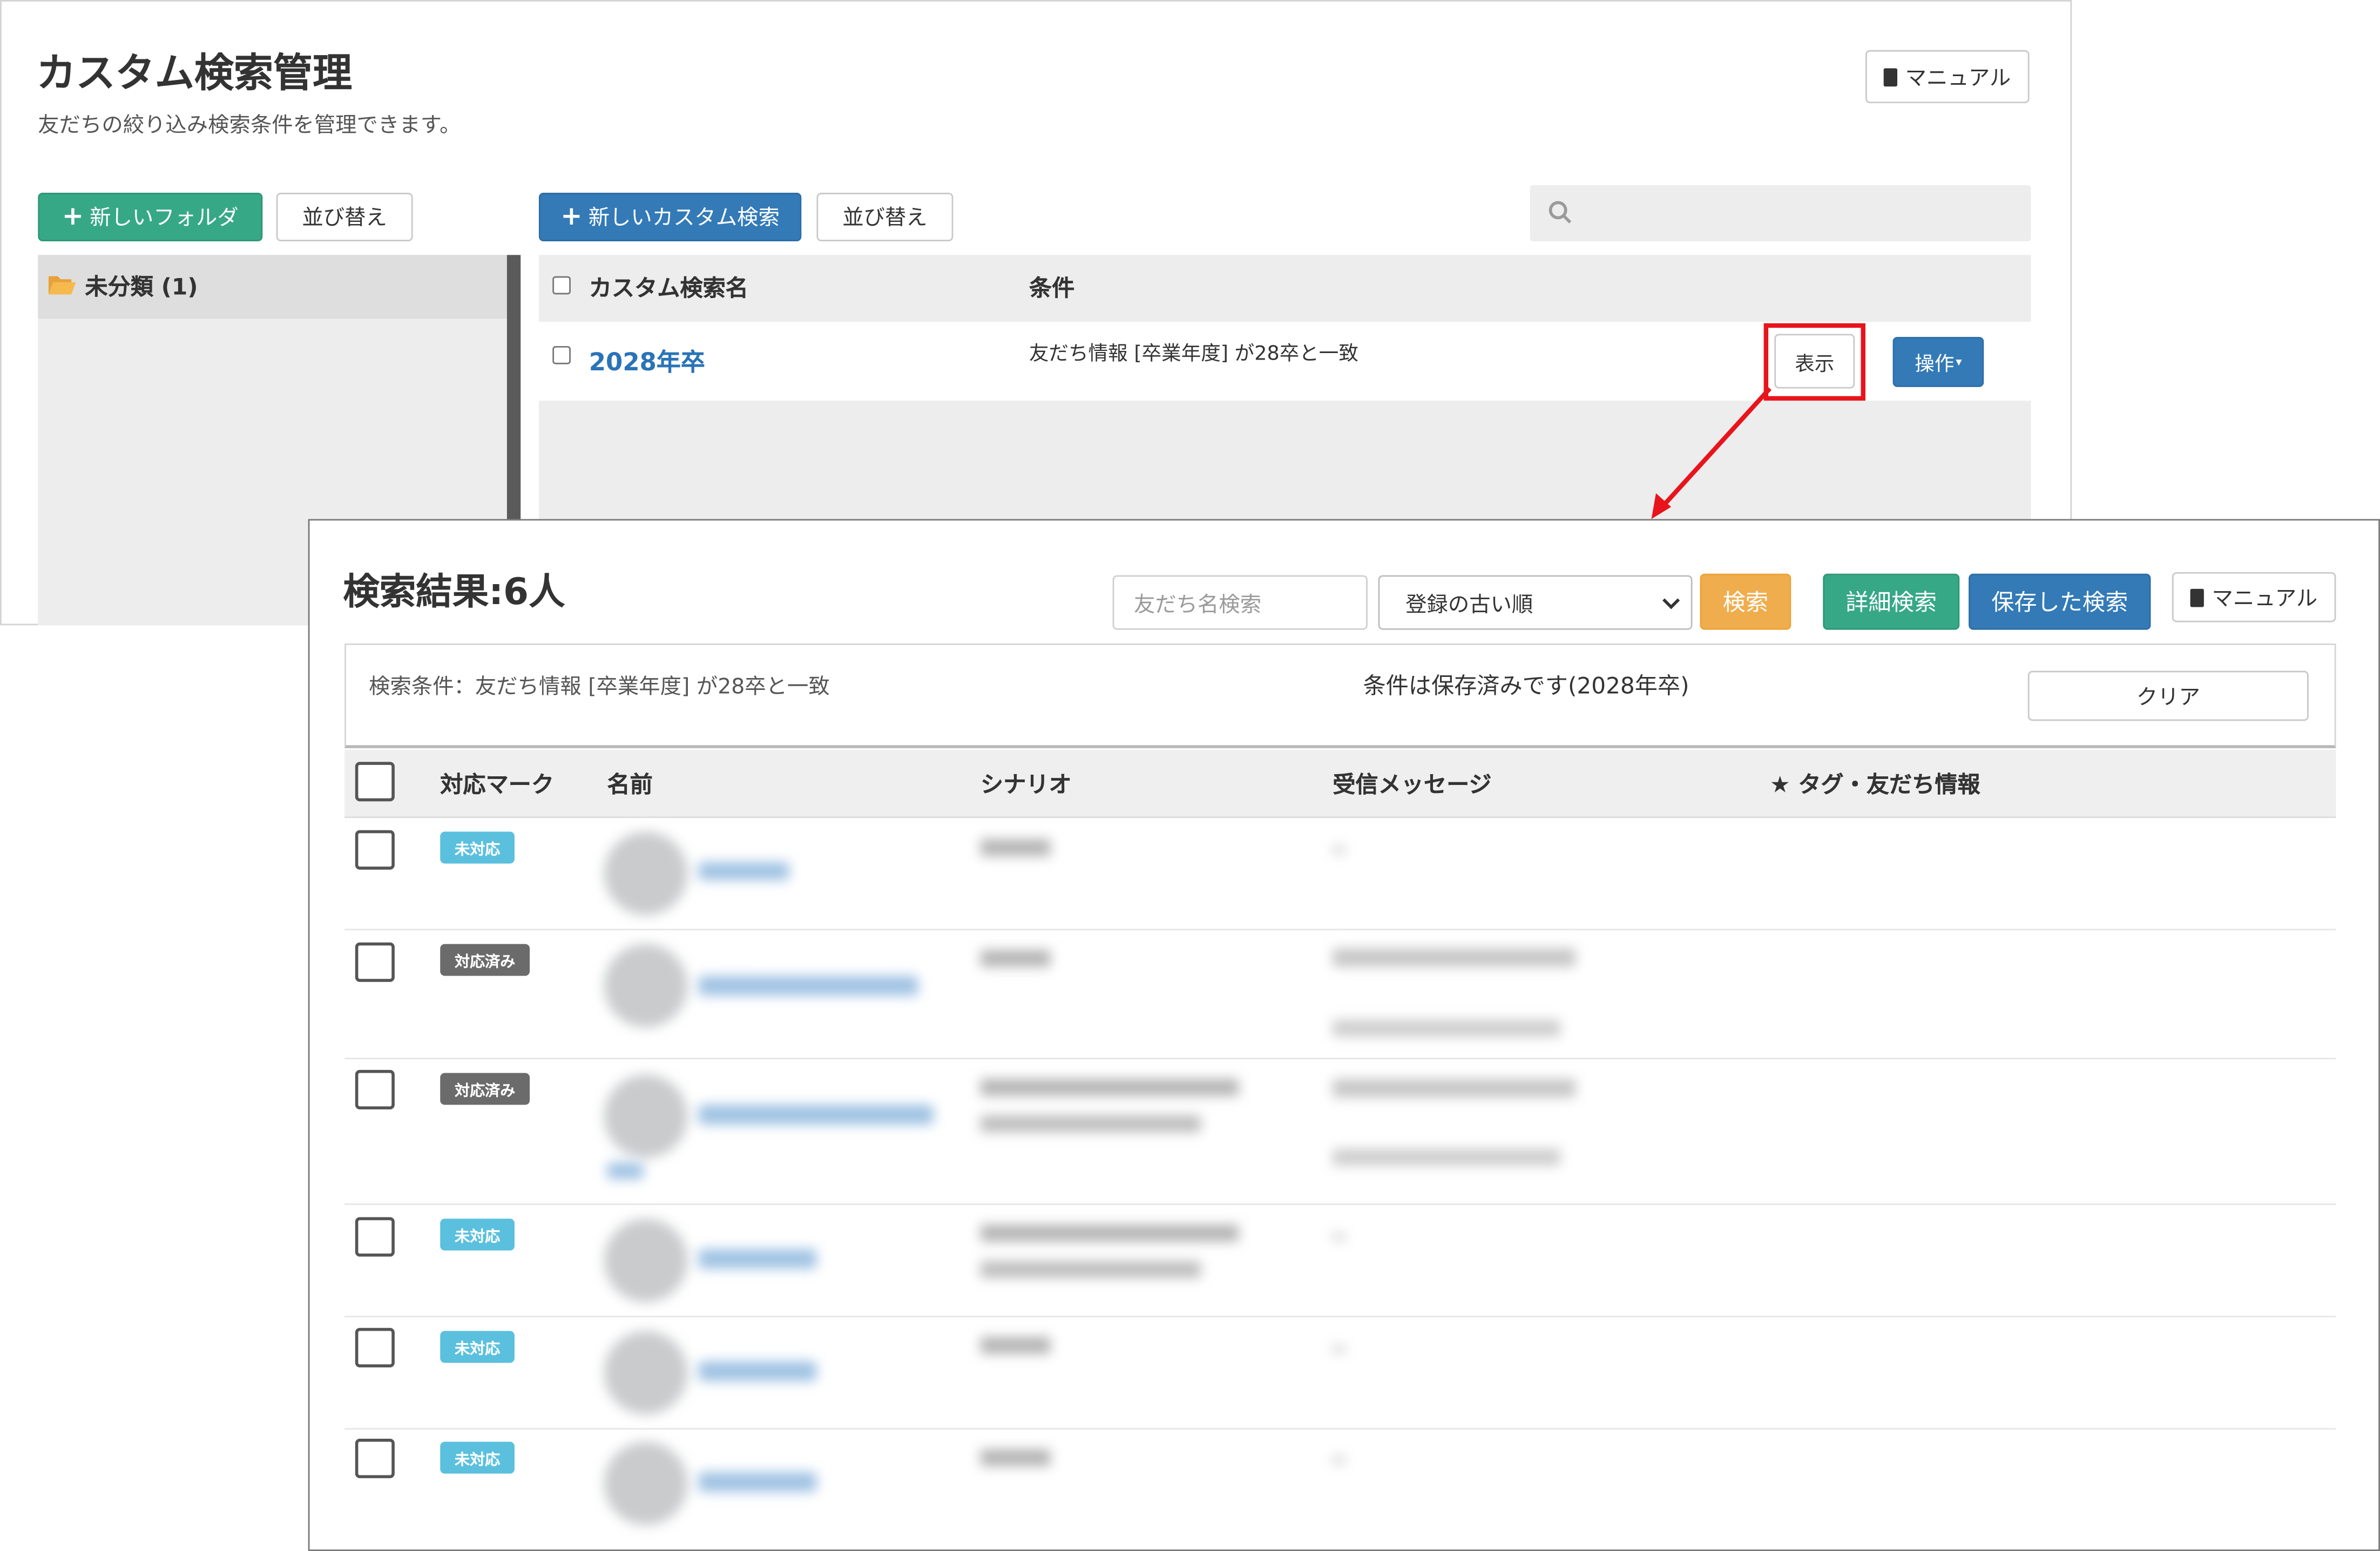 The width and height of the screenshot is (2380, 1551). I want to click on detail-search-button: 詳細検索, so click(1891, 601).